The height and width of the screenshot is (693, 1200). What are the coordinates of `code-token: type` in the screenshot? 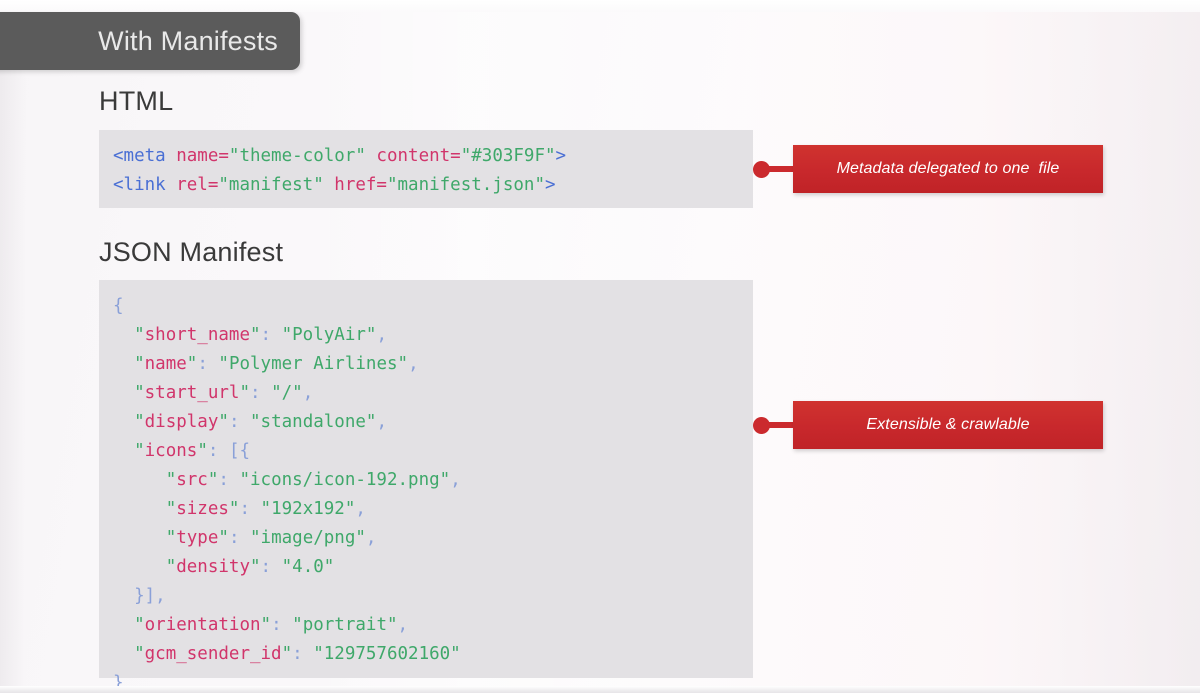 It's located at (197, 538).